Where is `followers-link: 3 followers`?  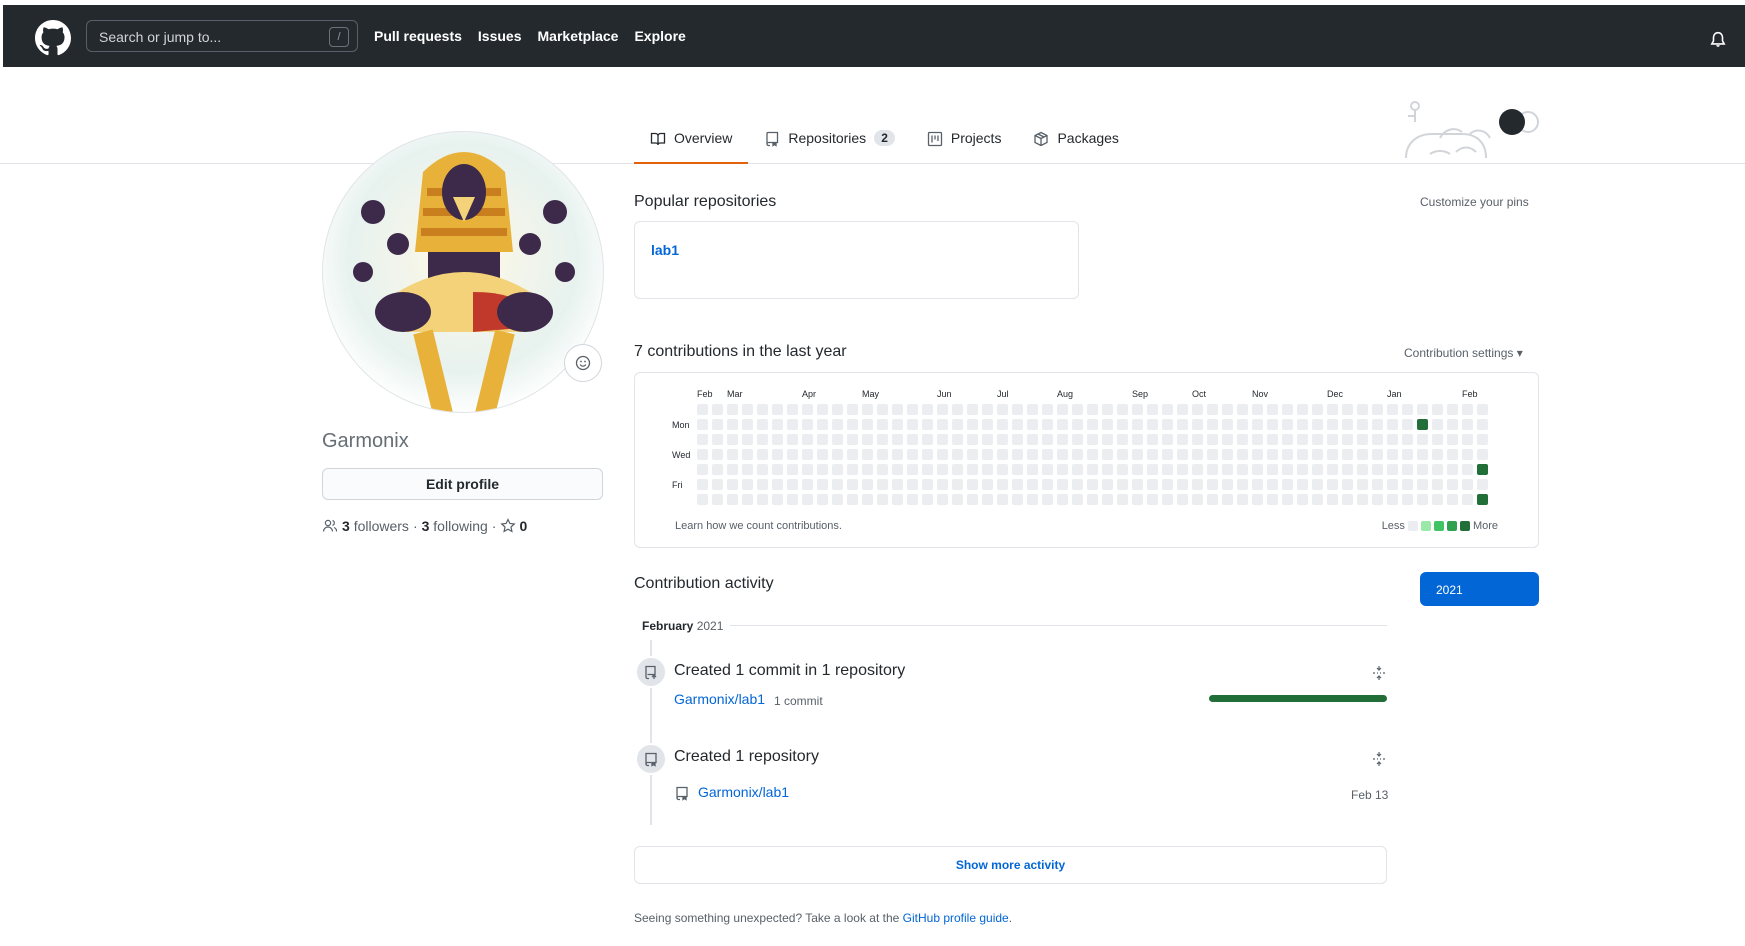
followers-link: 3 followers is located at coordinates (375, 526).